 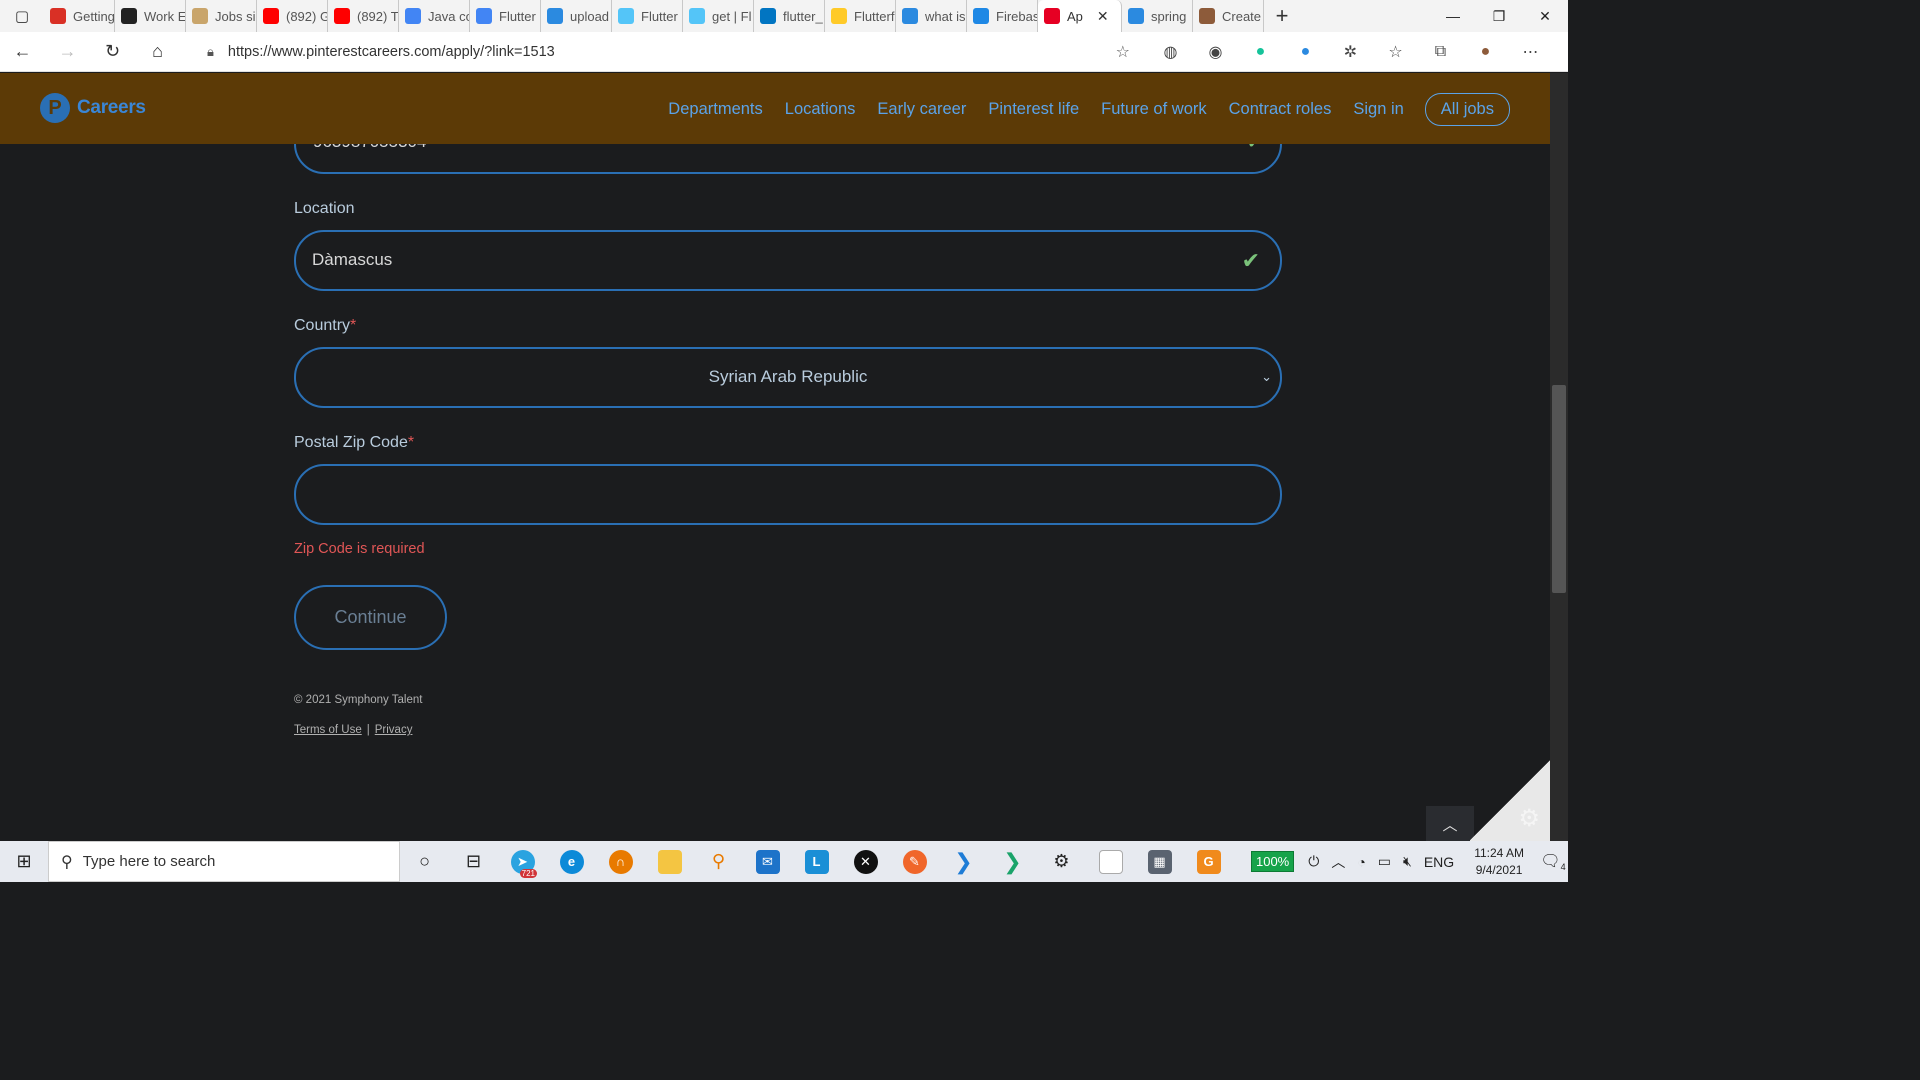 I want to click on browser-tab: flutter_, so click(x=789, y=16).